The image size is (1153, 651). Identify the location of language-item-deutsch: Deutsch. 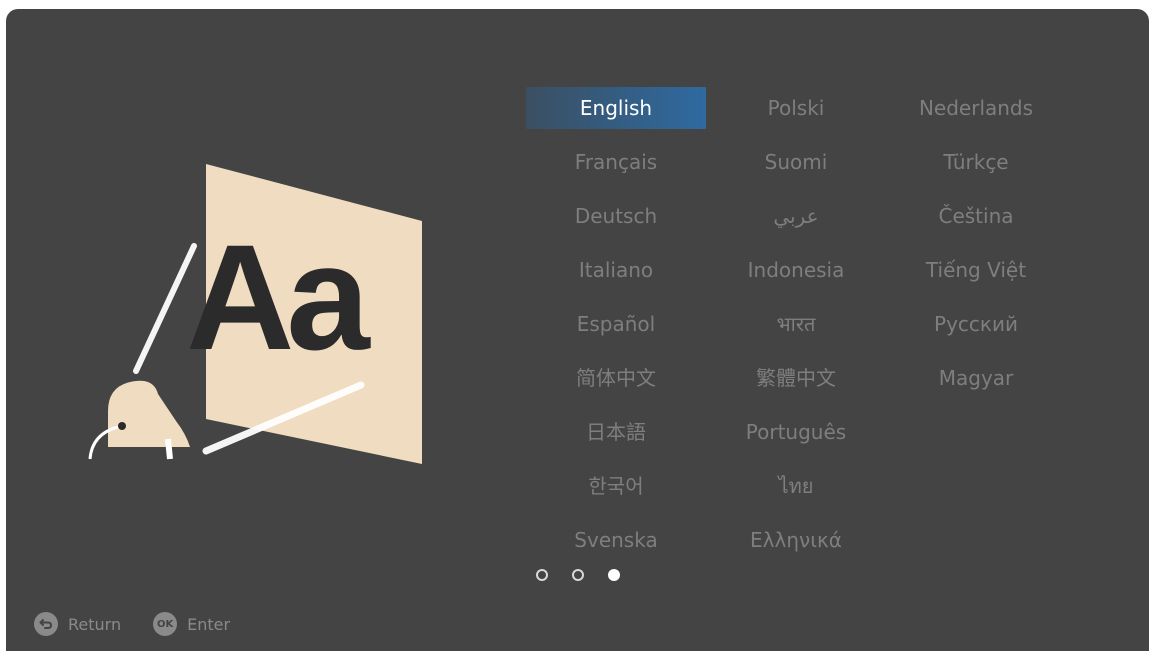
(616, 216).